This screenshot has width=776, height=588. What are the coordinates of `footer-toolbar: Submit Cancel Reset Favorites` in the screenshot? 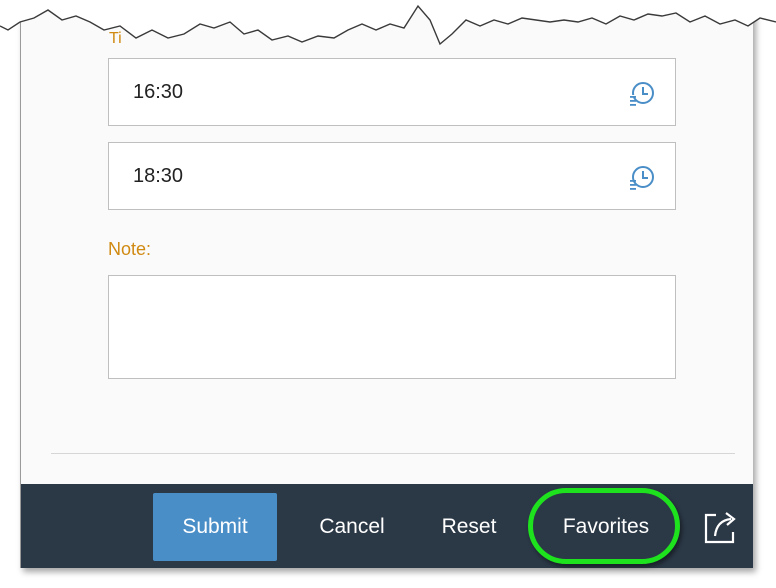 It's located at (387, 526).